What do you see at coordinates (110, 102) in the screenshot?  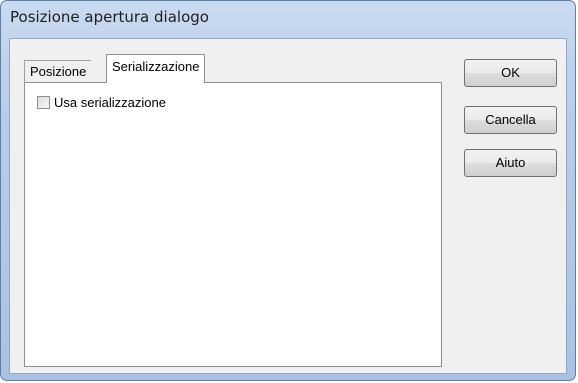 I see `use-serialization-label: Usa serializzazione` at bounding box center [110, 102].